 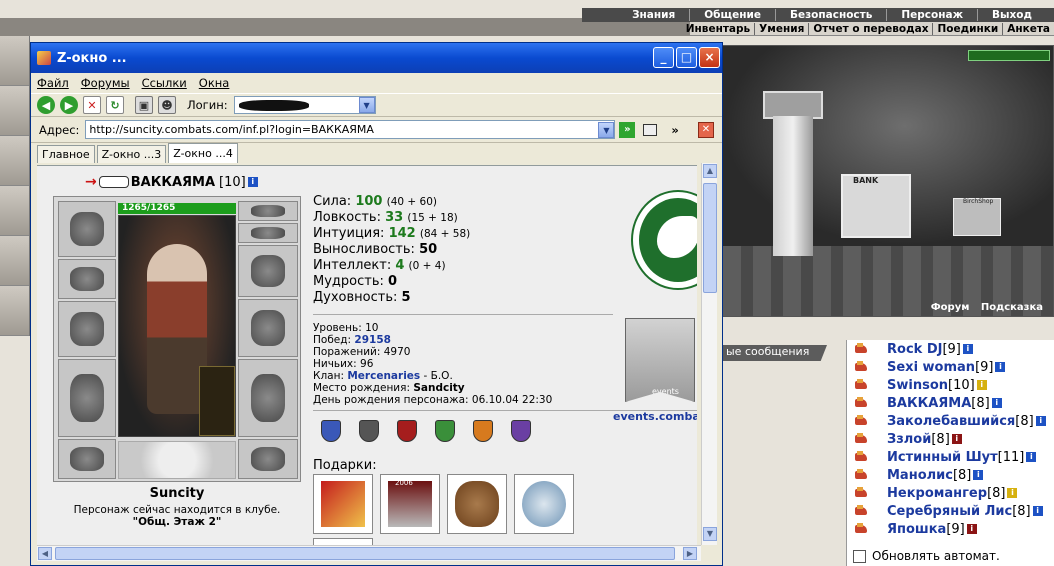 I want to click on tab-main: Главное, so click(x=66, y=154).